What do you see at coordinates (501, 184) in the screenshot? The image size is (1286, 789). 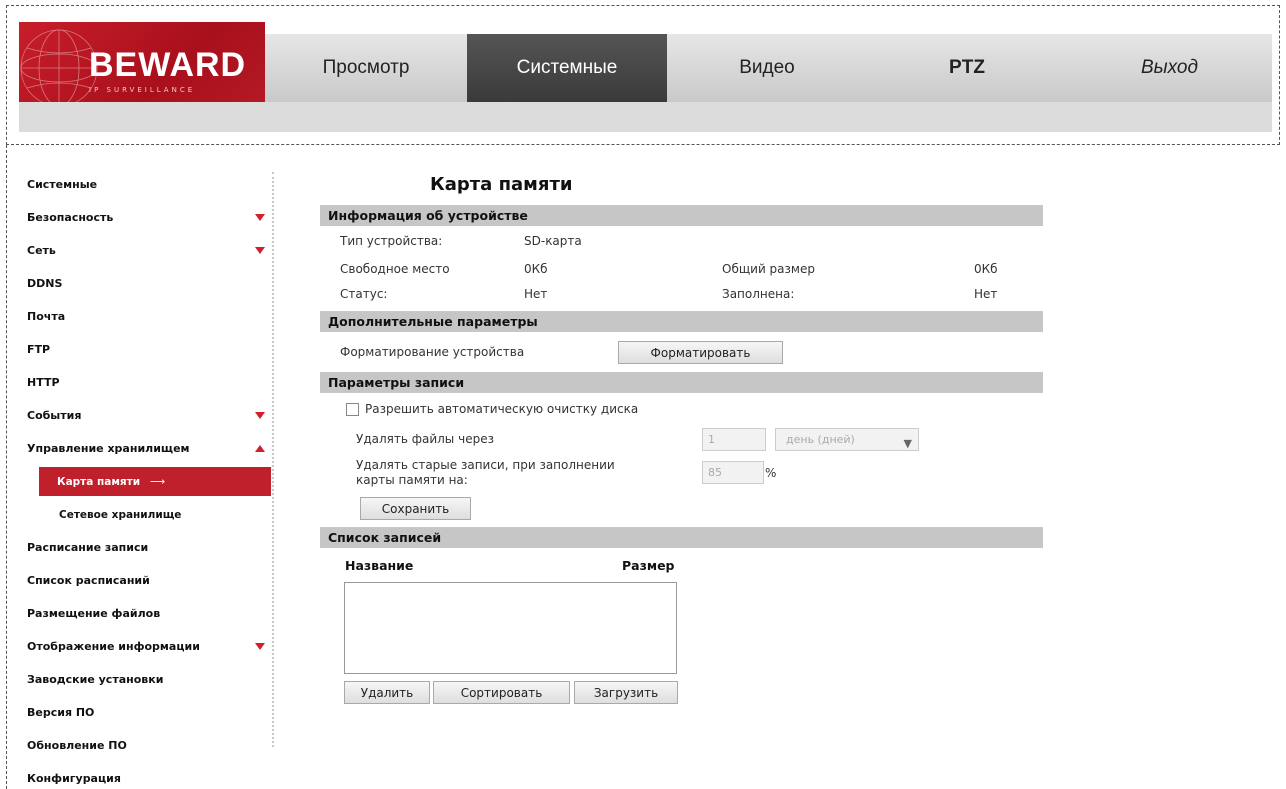 I see `page-title: Карта памяти` at bounding box center [501, 184].